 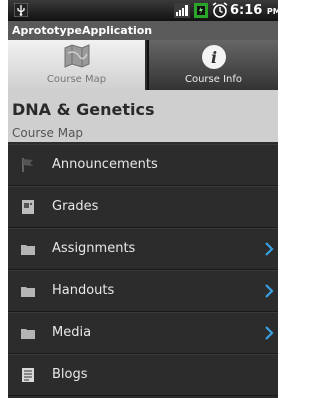 What do you see at coordinates (21, 10) in the screenshot?
I see `usb-icon` at bounding box center [21, 10].